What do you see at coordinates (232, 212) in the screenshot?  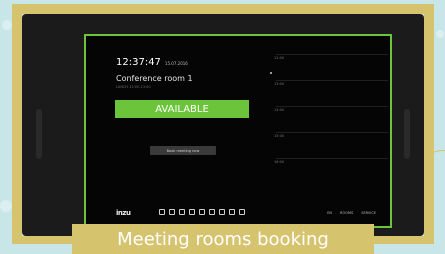 I see `tv-icon` at bounding box center [232, 212].